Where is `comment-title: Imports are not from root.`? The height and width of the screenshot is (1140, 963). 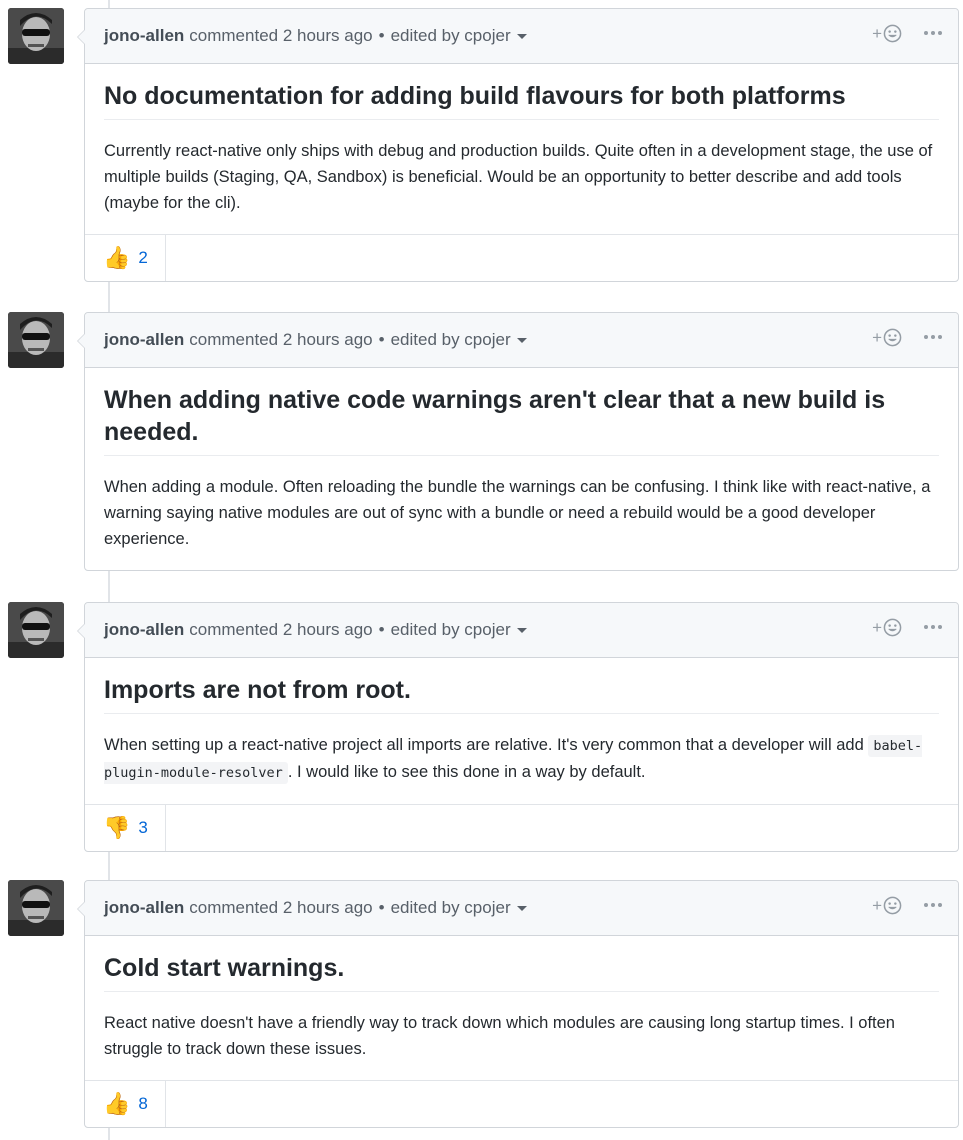
comment-title: Imports are not from root. is located at coordinates (521, 694).